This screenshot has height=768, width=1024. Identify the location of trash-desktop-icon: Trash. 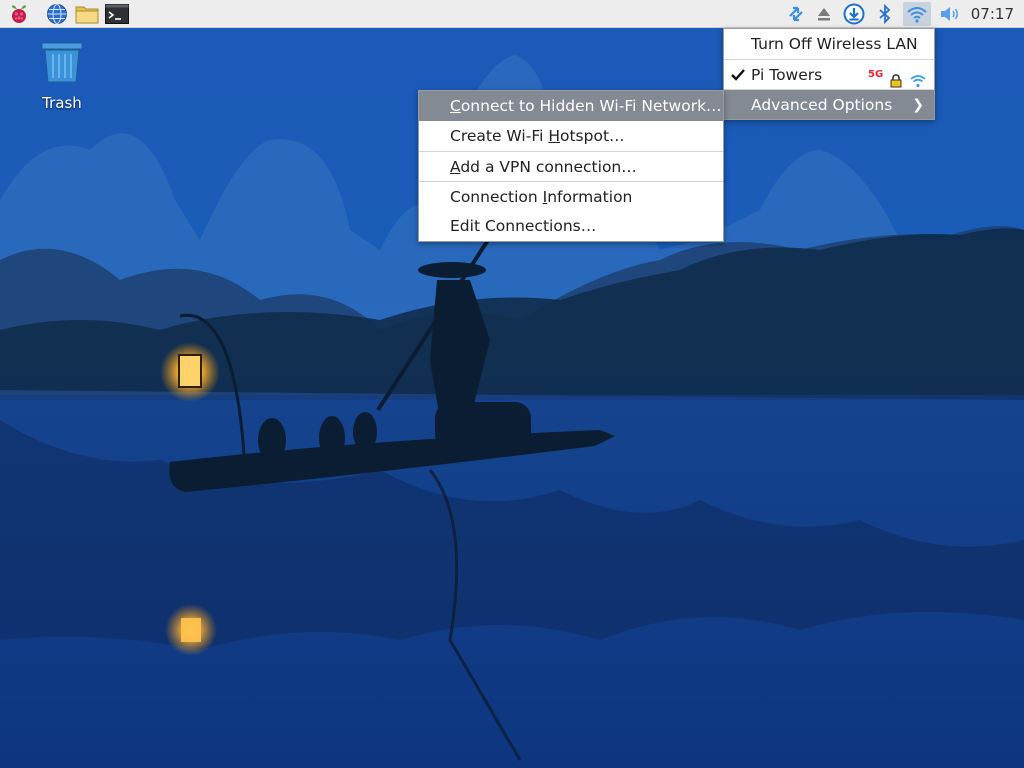
(62, 76).